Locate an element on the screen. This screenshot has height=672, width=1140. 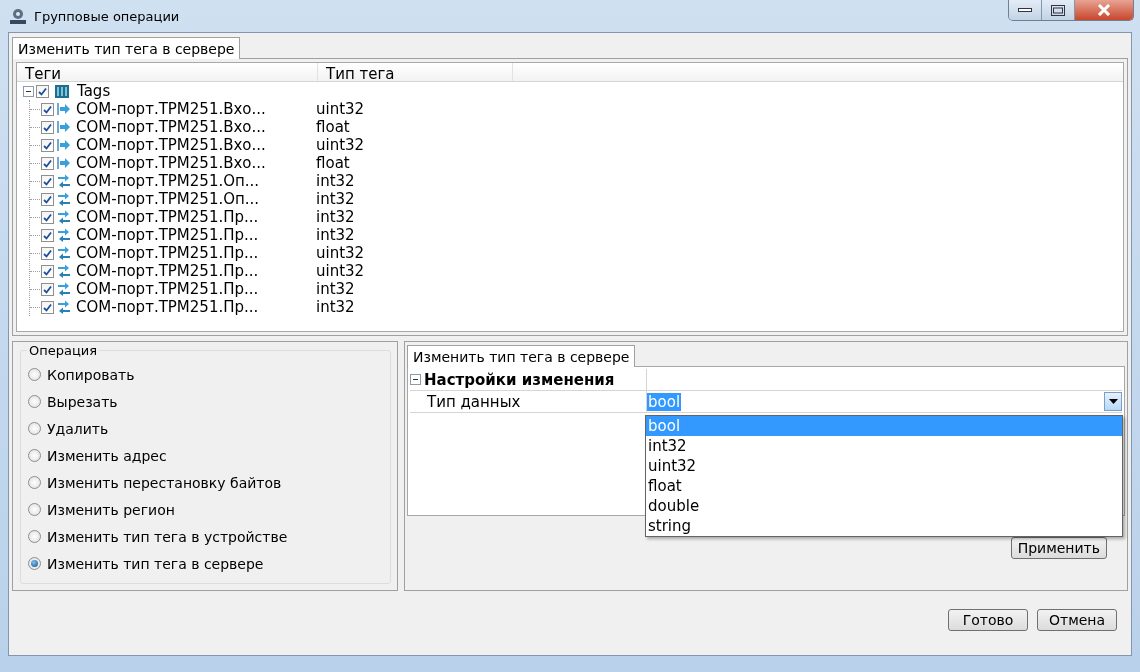
dropdown-option: double is located at coordinates (884, 506).